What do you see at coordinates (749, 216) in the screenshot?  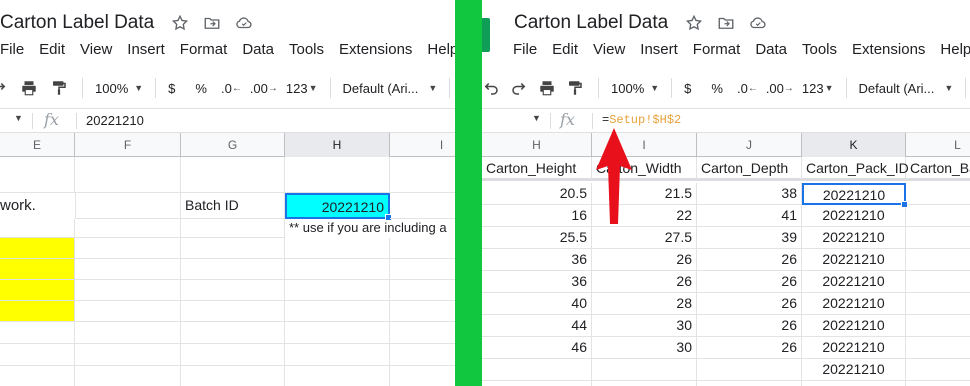 I see `table-cell: 41` at bounding box center [749, 216].